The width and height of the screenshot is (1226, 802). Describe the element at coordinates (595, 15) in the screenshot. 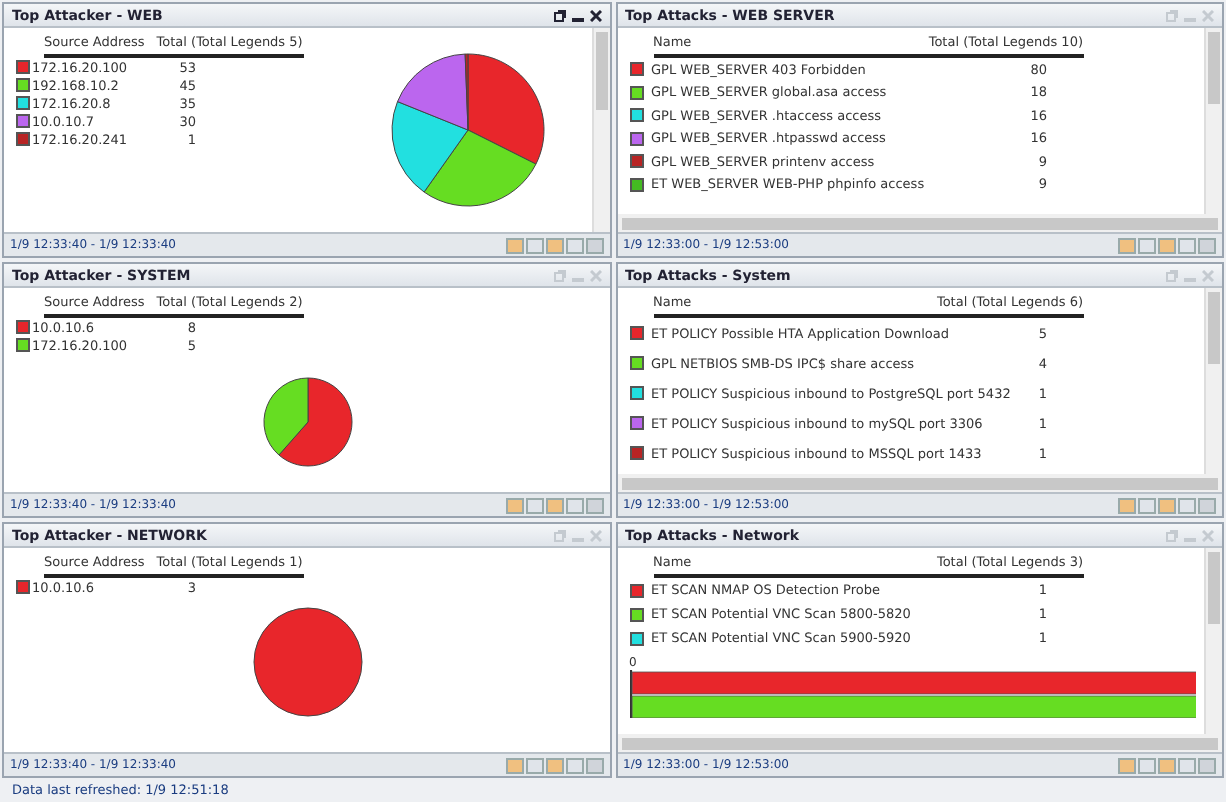

I see `close-icon` at that location.